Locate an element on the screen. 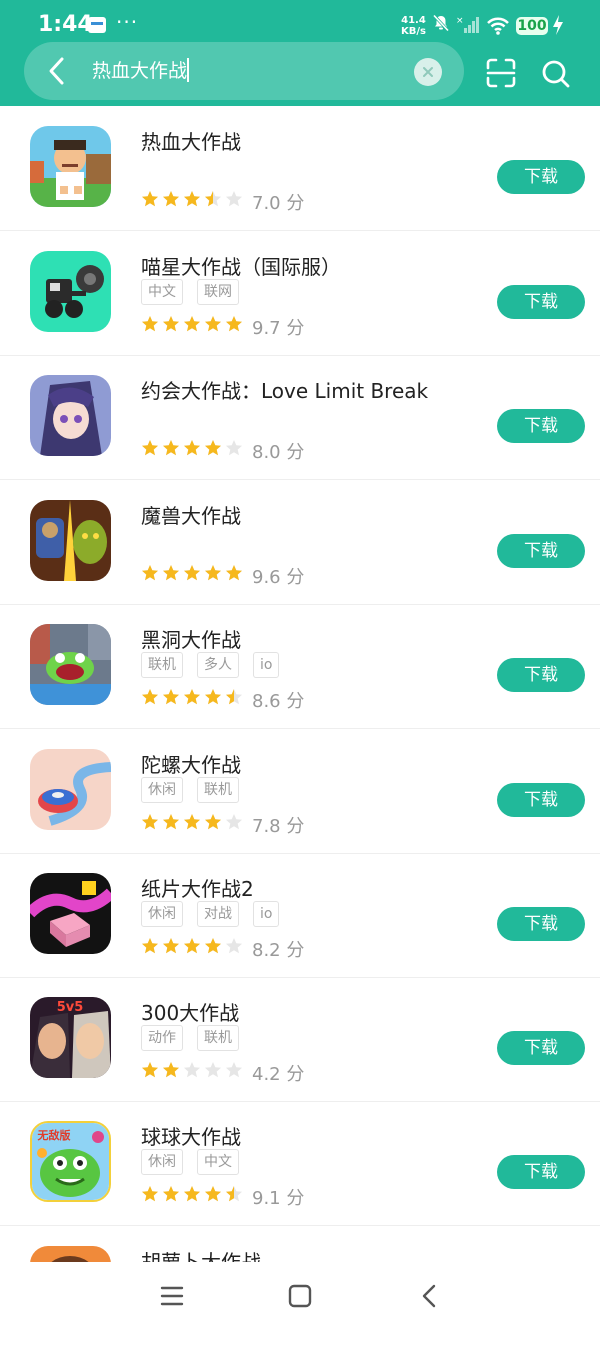 The image size is (600, 1350). tag: 对战 is located at coordinates (218, 914).